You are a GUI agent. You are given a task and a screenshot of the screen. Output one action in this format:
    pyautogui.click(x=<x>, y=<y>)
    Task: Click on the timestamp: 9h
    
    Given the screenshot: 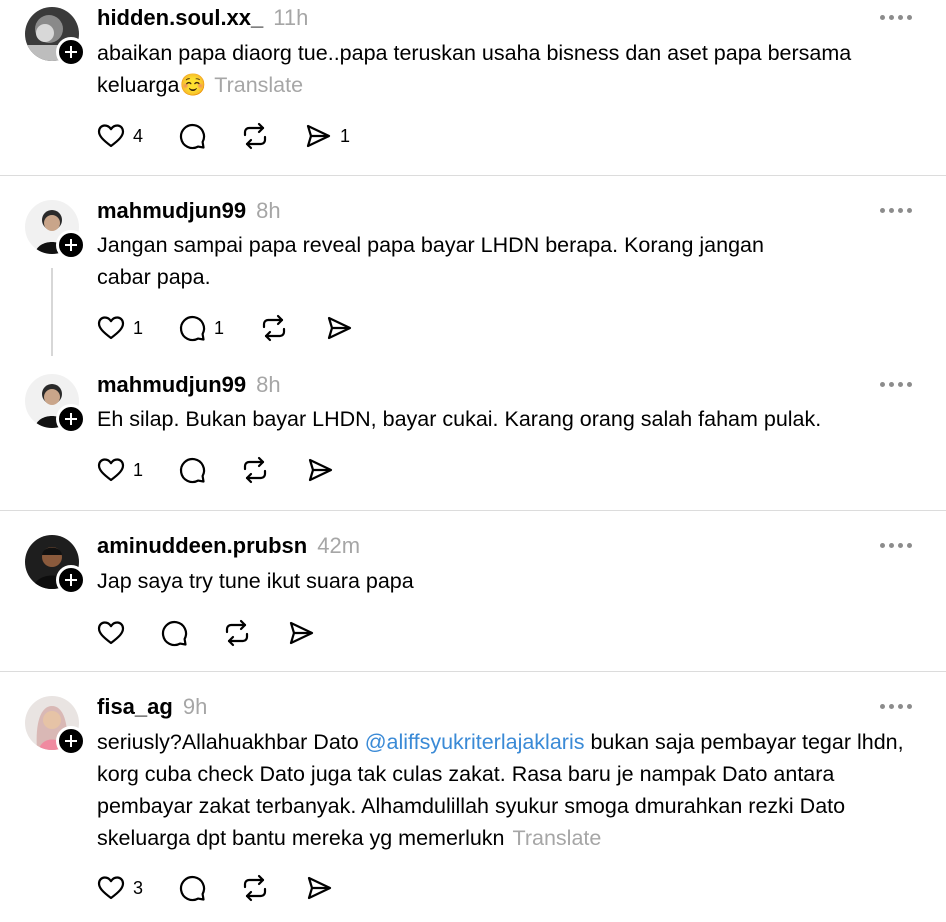 What is the action you would take?
    pyautogui.click(x=195, y=706)
    